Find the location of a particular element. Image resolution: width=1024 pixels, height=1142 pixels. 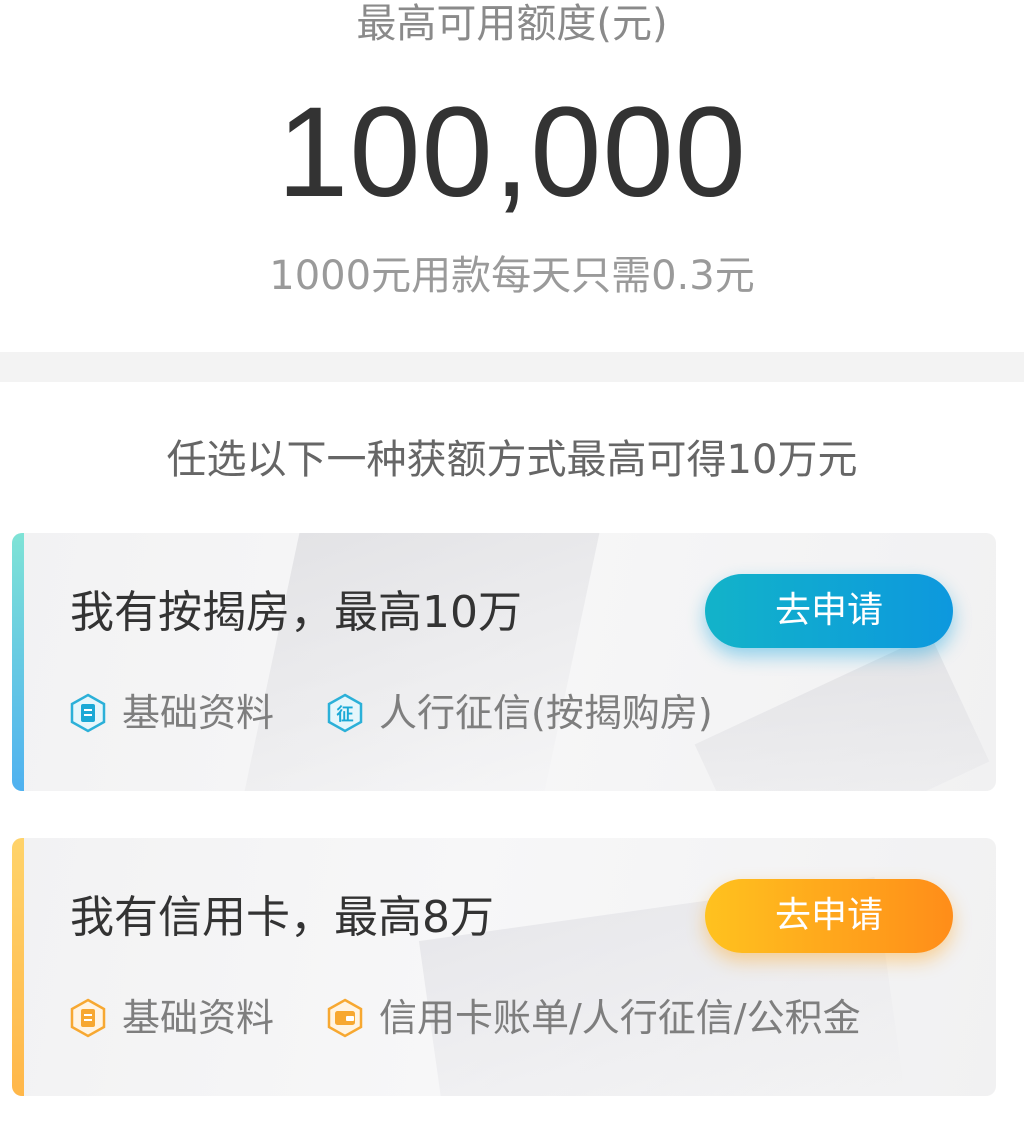

limit-note: 1000元用款每天只需0.3元 is located at coordinates (512, 276).